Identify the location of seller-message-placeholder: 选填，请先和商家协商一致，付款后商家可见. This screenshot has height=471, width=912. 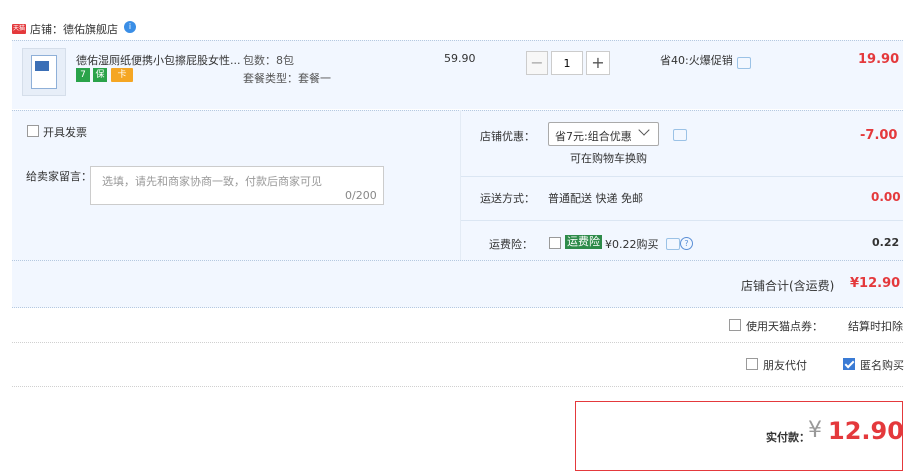
(212, 181).